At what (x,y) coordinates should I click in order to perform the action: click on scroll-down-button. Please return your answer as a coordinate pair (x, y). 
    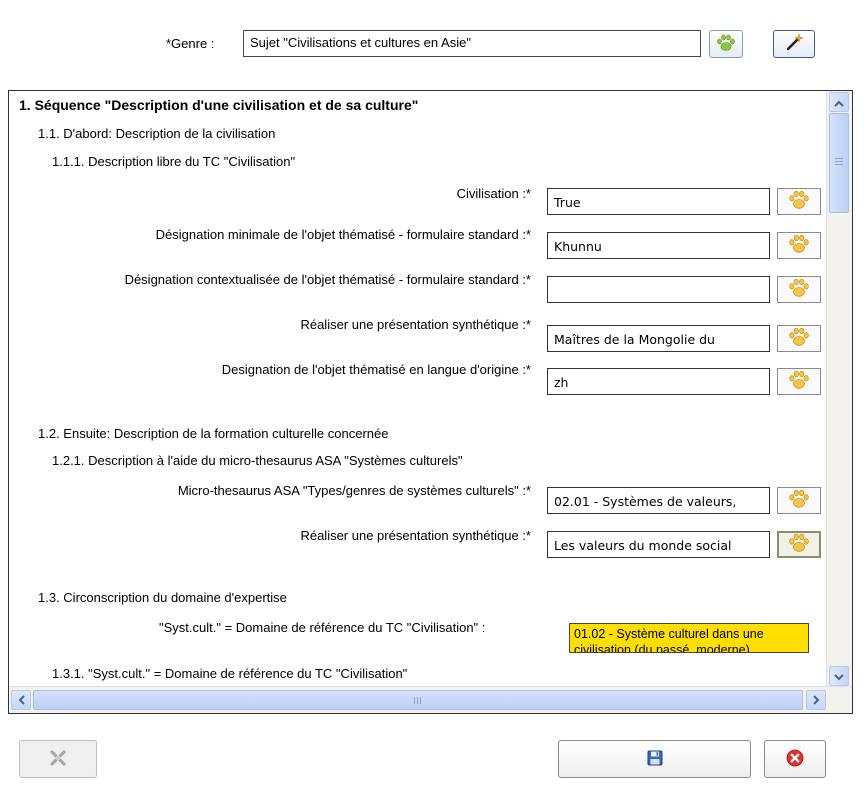
    Looking at the image, I should click on (839, 676).